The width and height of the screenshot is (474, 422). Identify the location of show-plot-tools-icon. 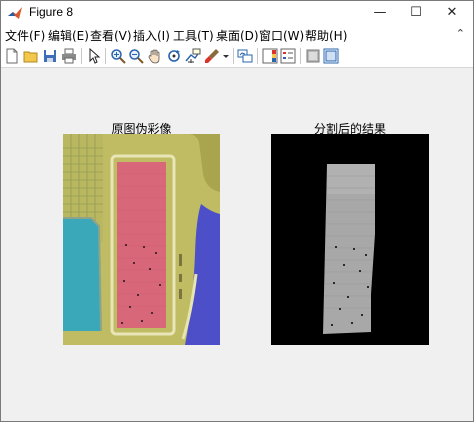
(331, 56).